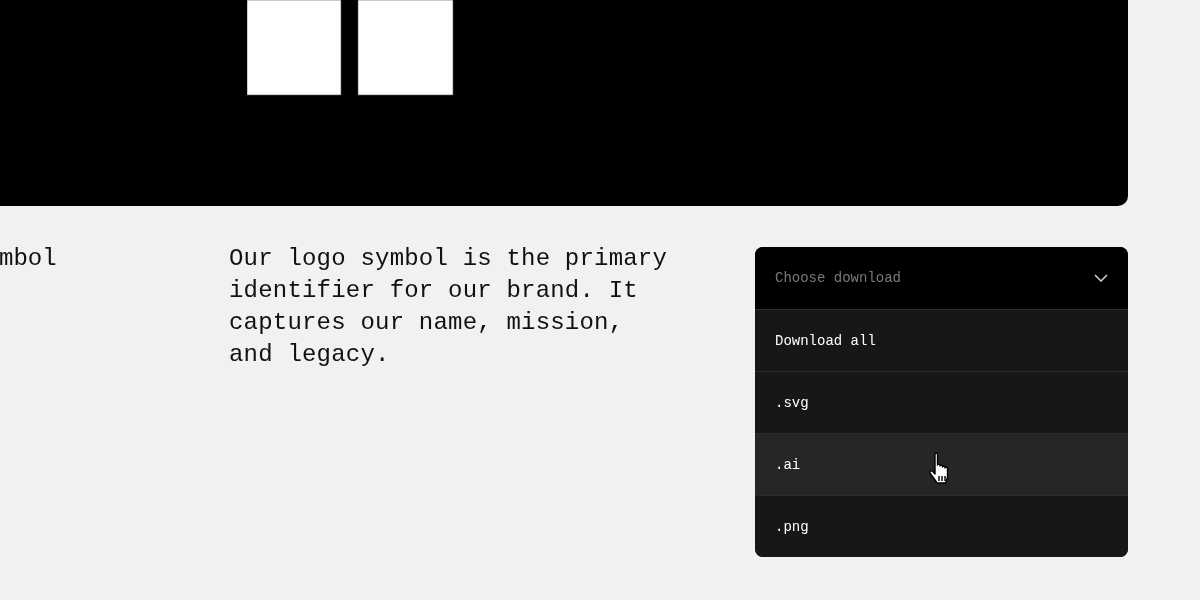  What do you see at coordinates (941, 464) in the screenshot?
I see `dropdown-option: .ai` at bounding box center [941, 464].